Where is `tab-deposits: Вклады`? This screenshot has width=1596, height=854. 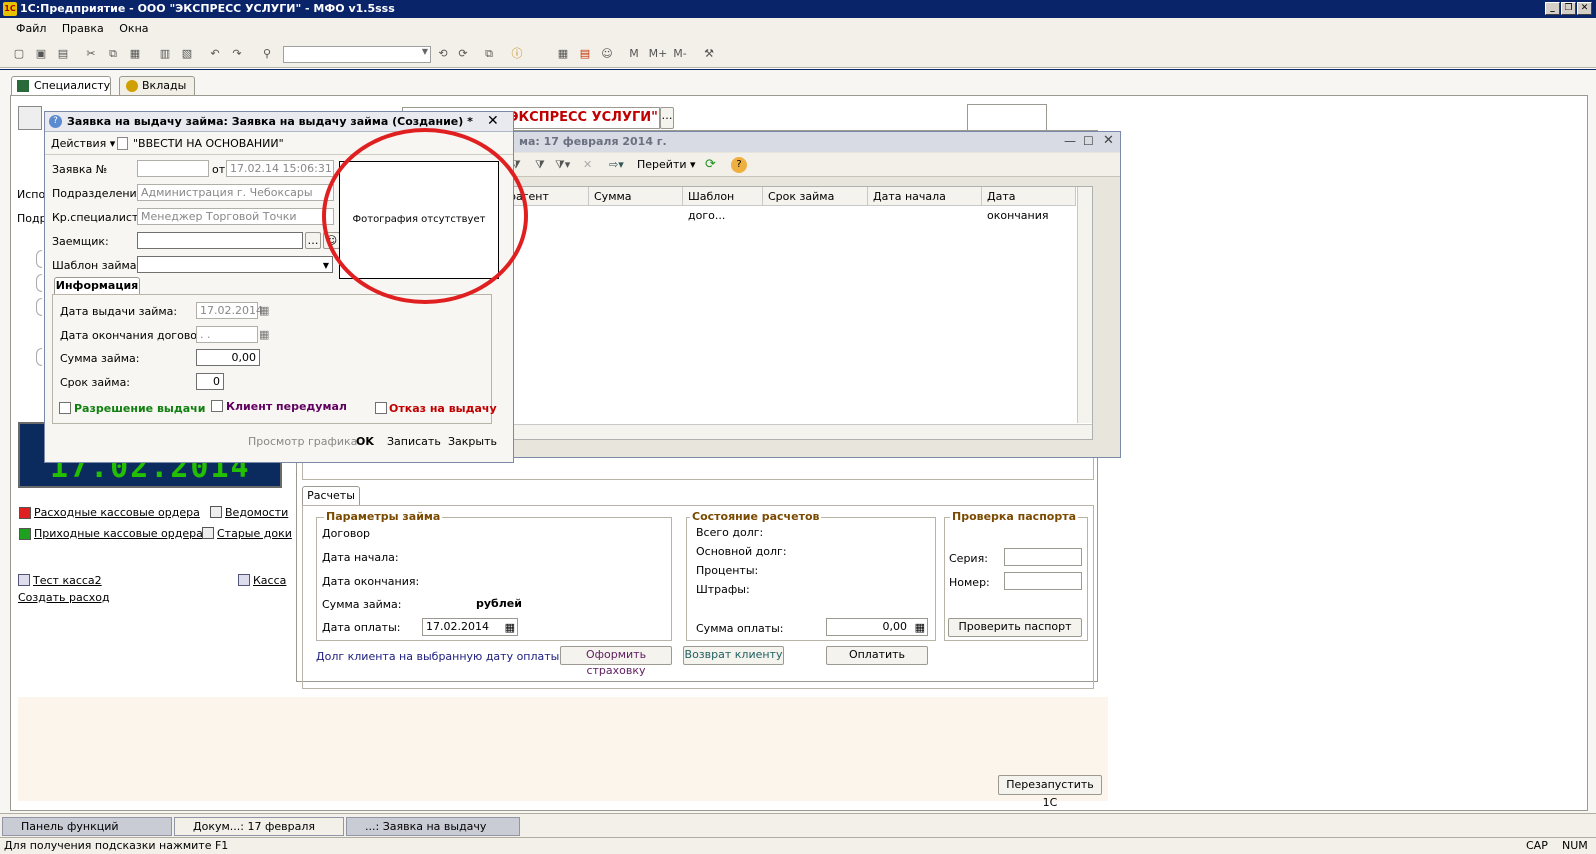
tab-deposits: Вклады is located at coordinates (157, 86).